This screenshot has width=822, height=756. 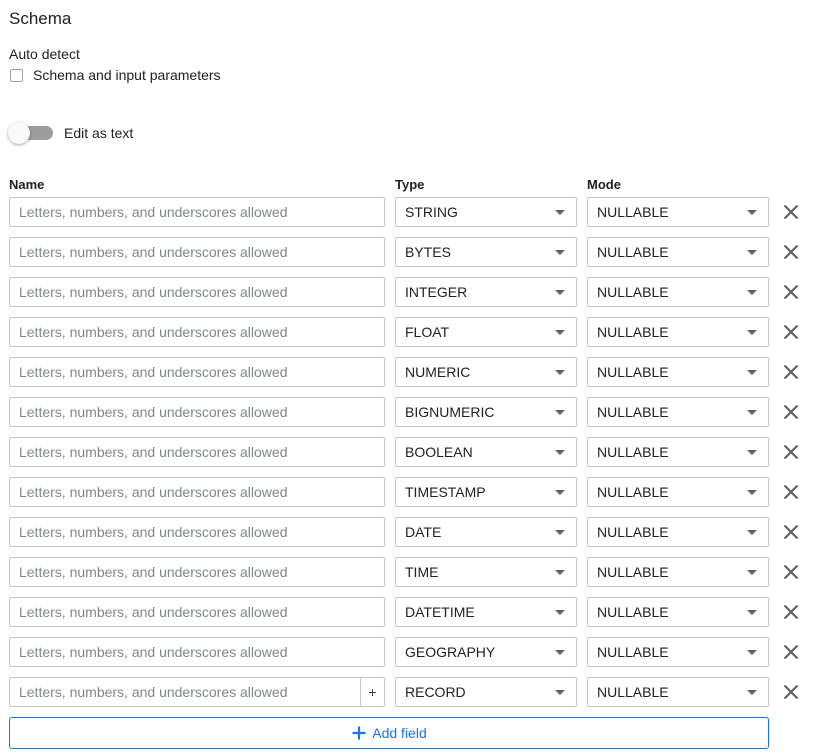 What do you see at coordinates (431, 212) in the screenshot?
I see `field-type-value: STRING` at bounding box center [431, 212].